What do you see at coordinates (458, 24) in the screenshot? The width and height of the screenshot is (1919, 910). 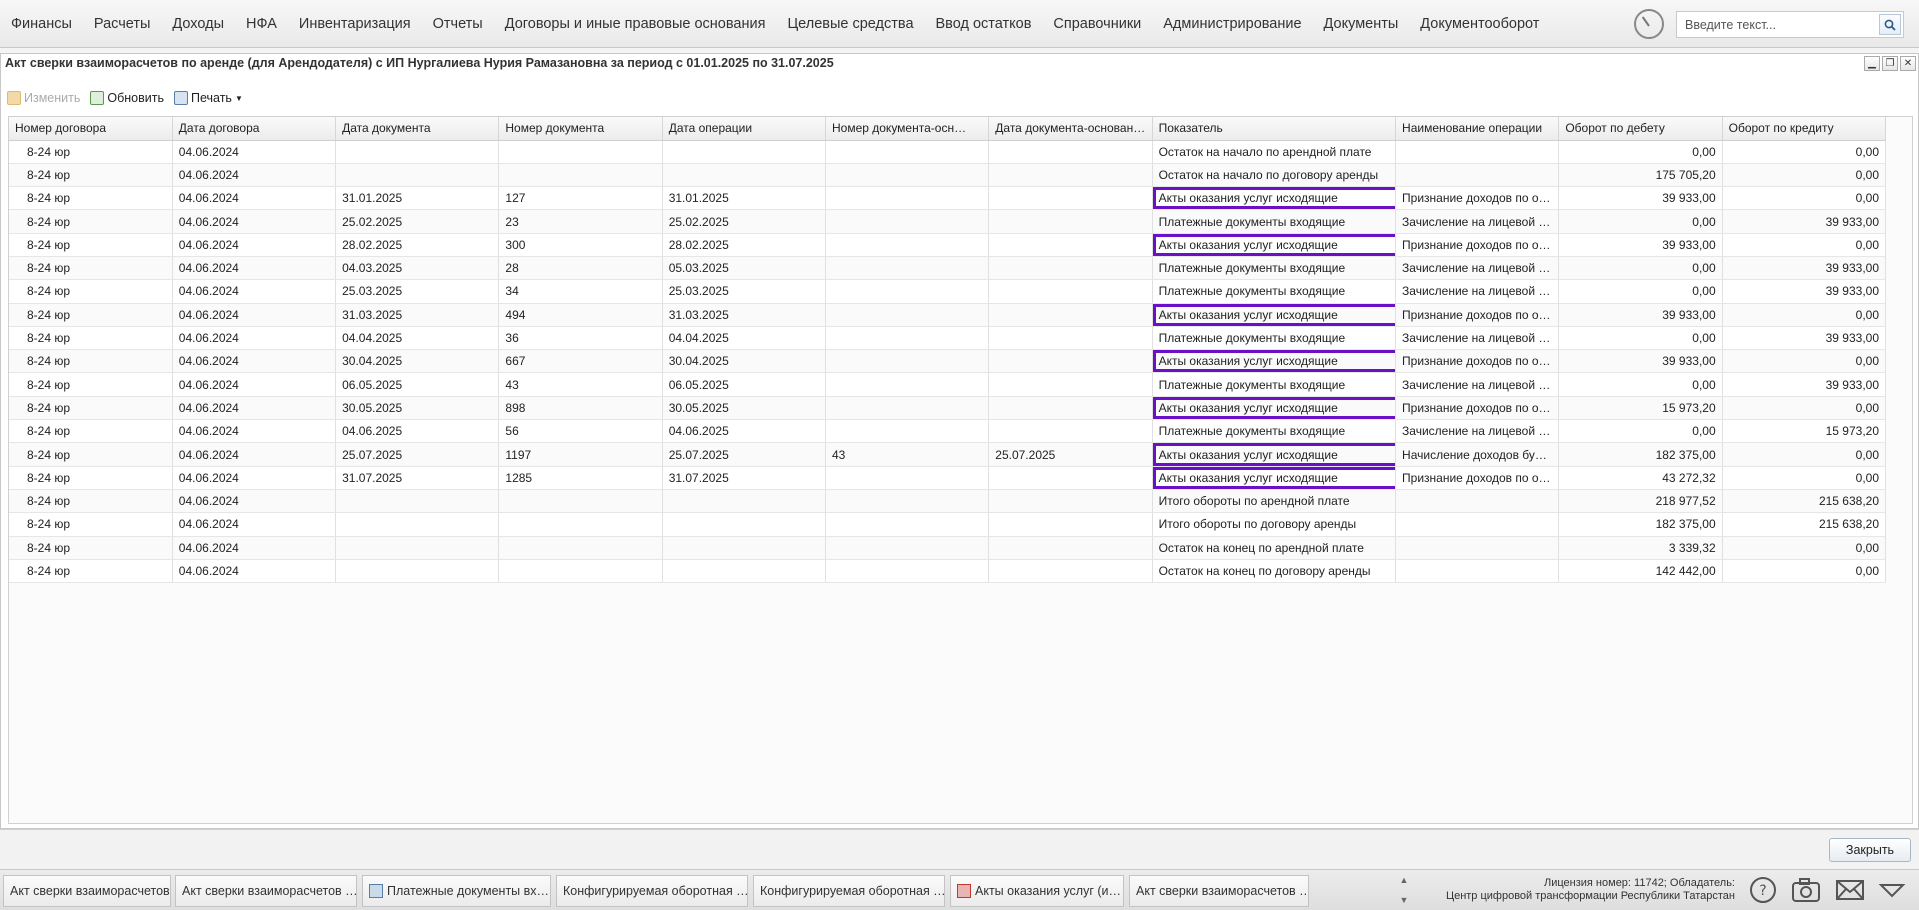 I see `menu-item: Отчеты` at bounding box center [458, 24].